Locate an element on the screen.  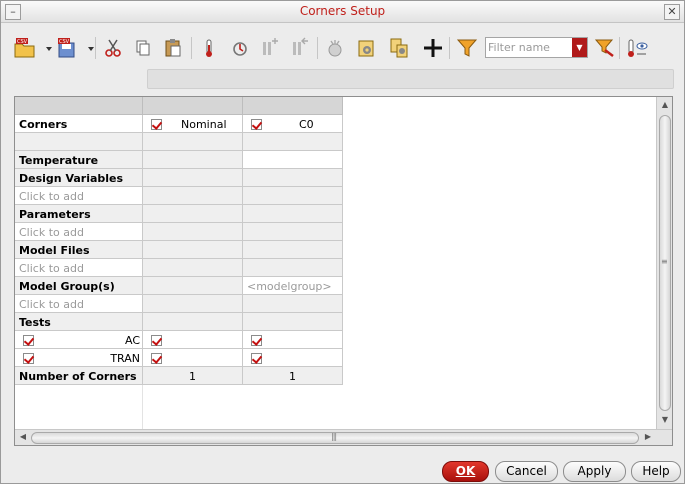
add-model-group: Click to add is located at coordinates (79, 304).